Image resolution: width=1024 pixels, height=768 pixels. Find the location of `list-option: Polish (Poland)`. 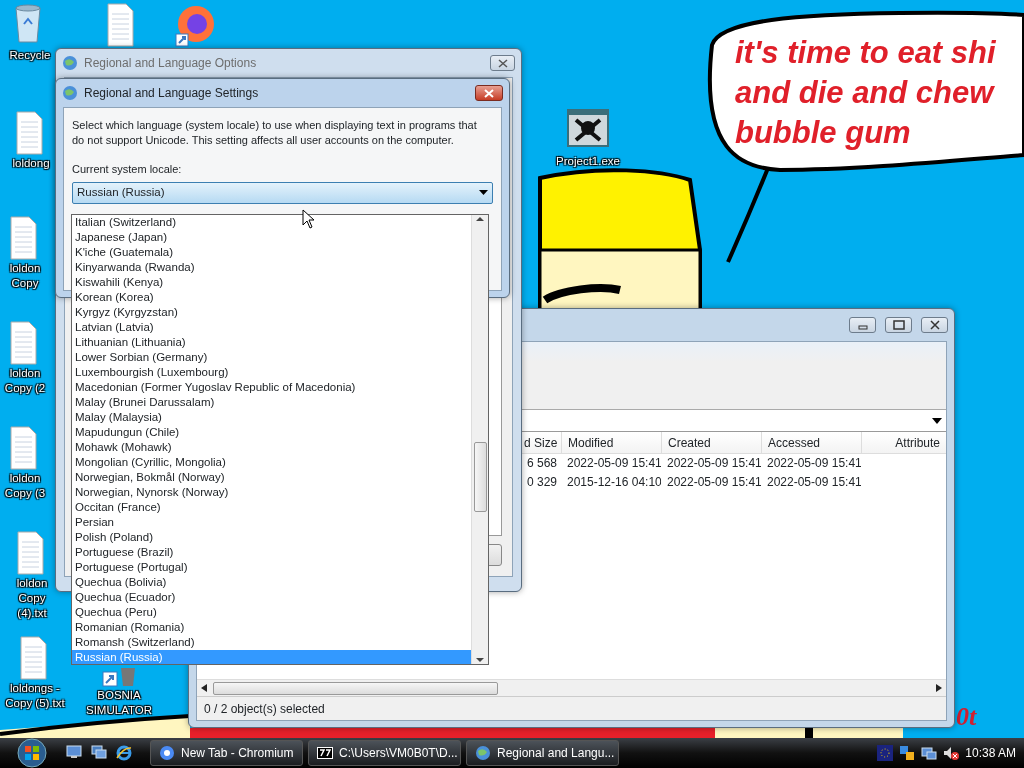

list-option: Polish (Poland) is located at coordinates (271, 537).